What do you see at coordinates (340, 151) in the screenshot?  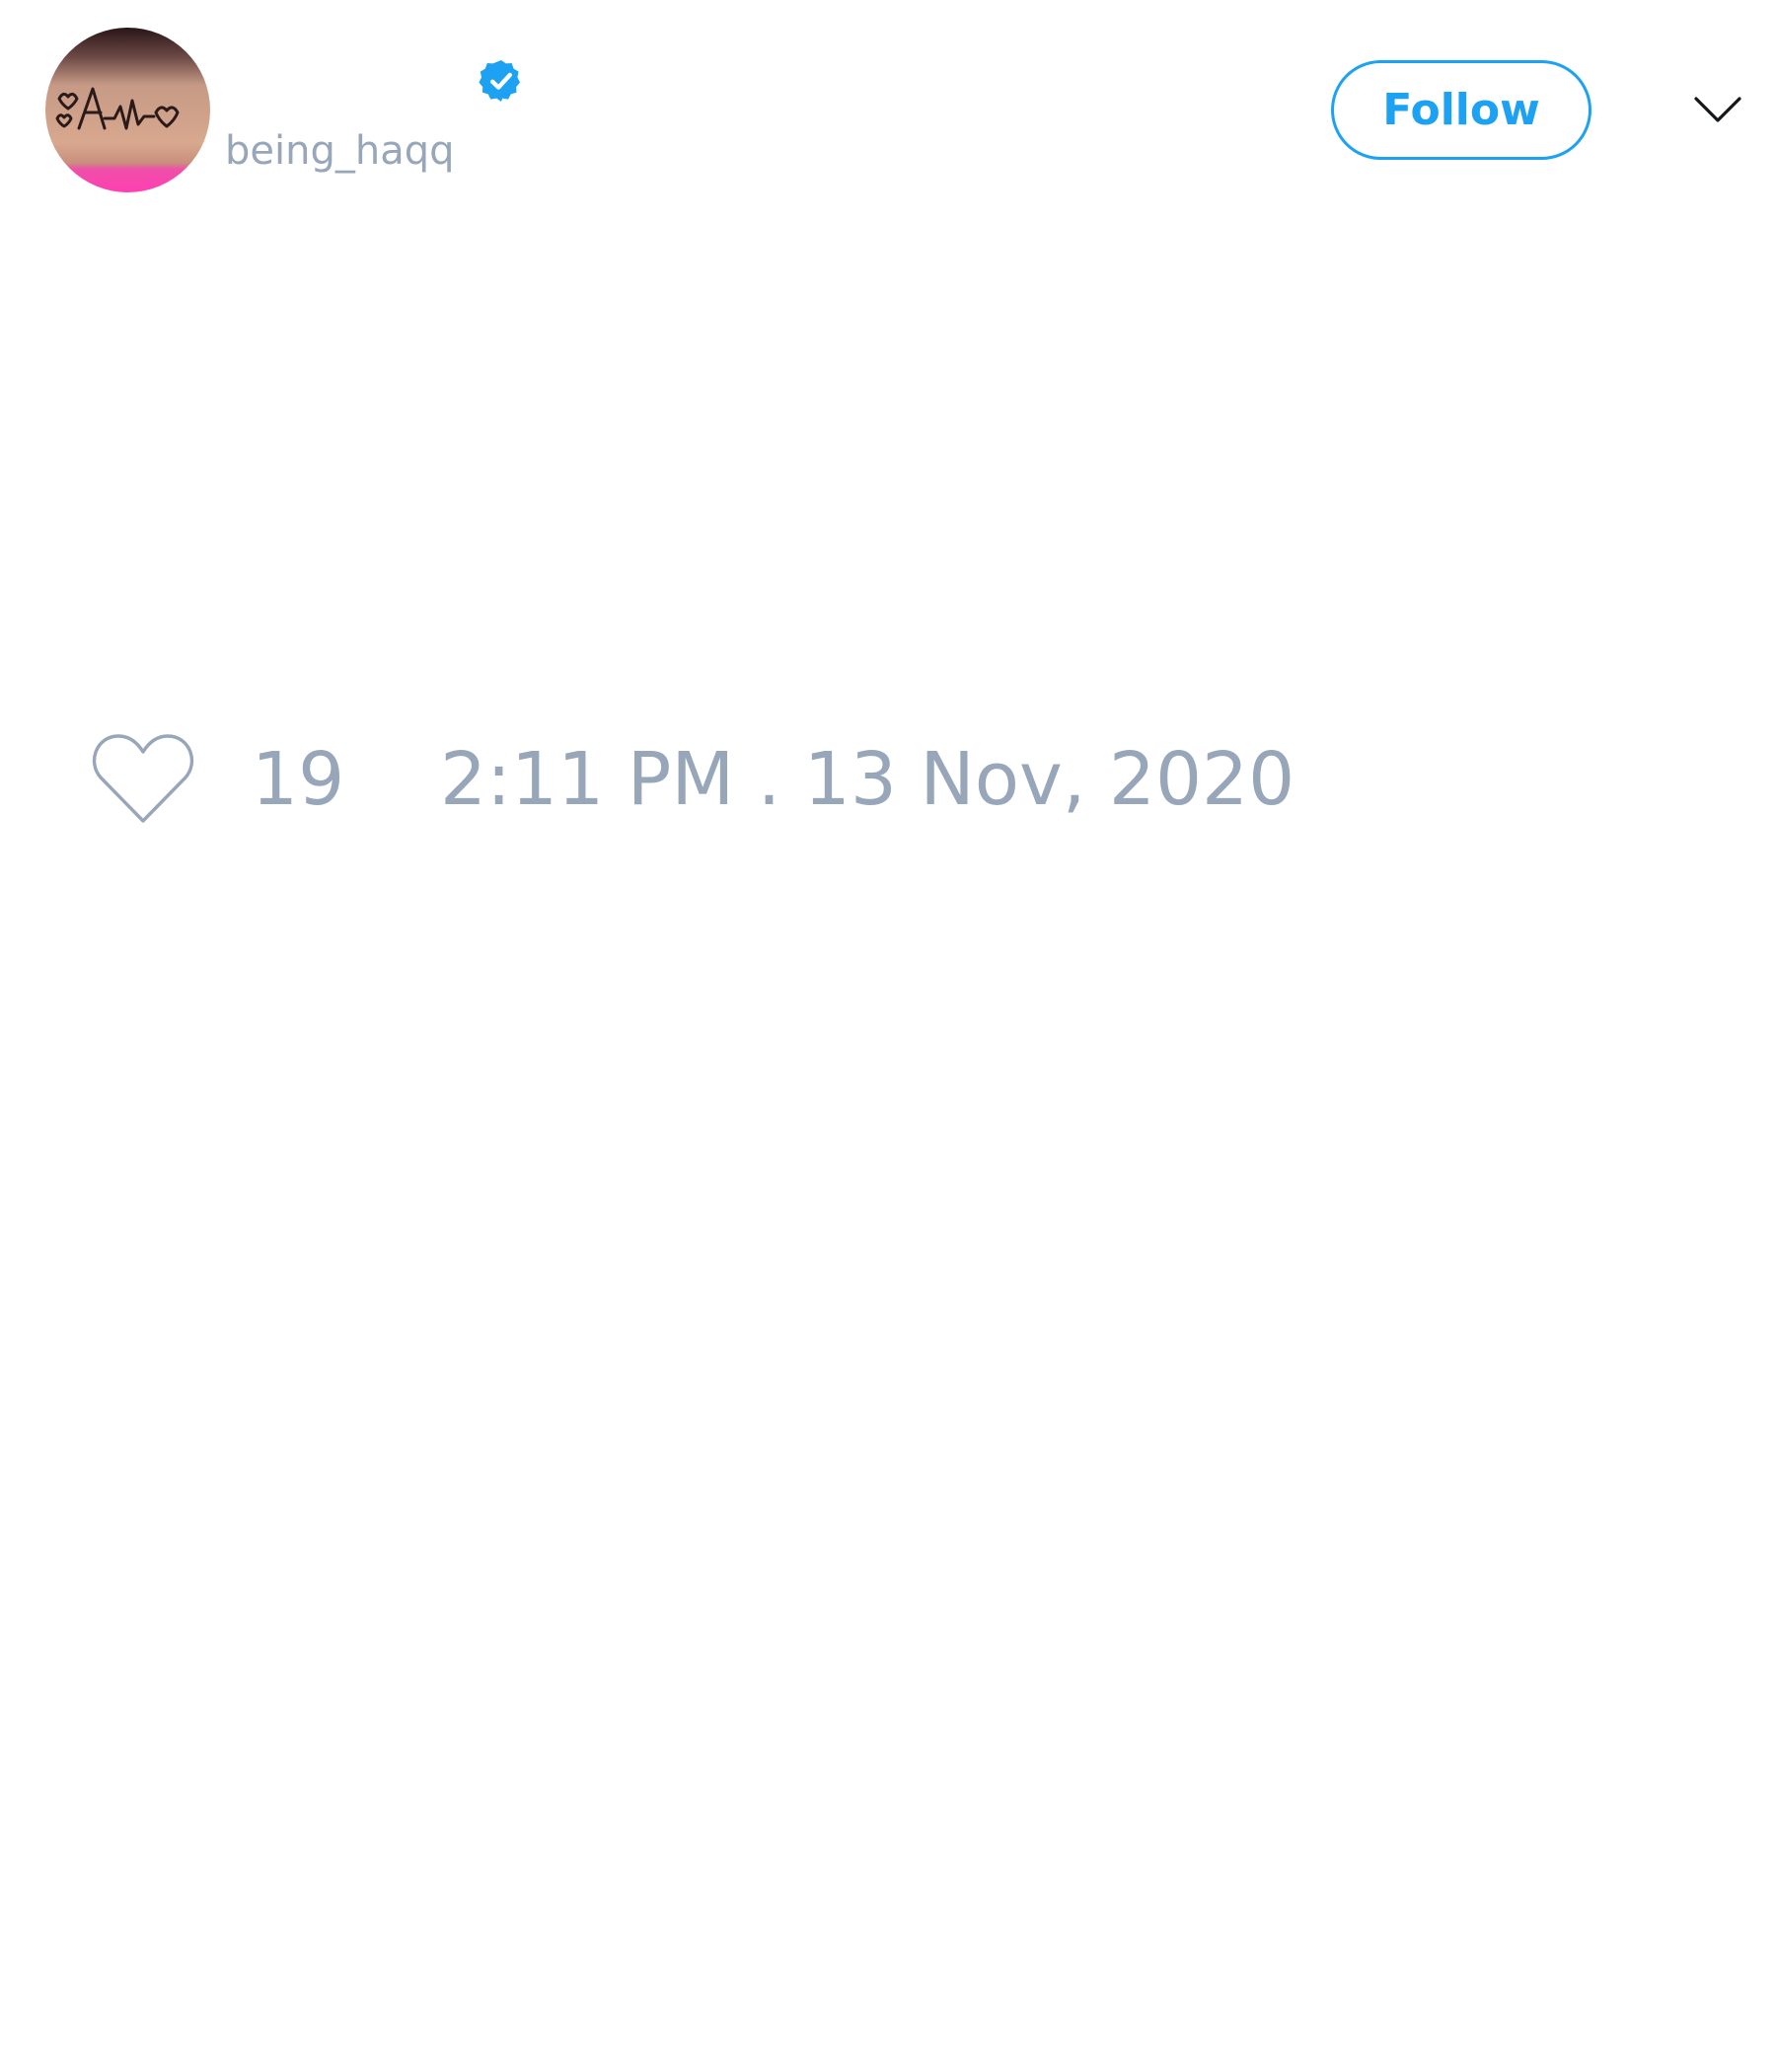 I see `user-handle: being_haqq` at bounding box center [340, 151].